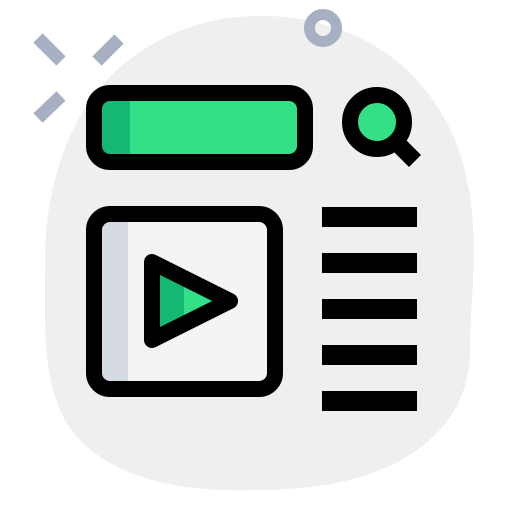  What do you see at coordinates (199, 127) in the screenshot?
I see `search-bar` at bounding box center [199, 127].